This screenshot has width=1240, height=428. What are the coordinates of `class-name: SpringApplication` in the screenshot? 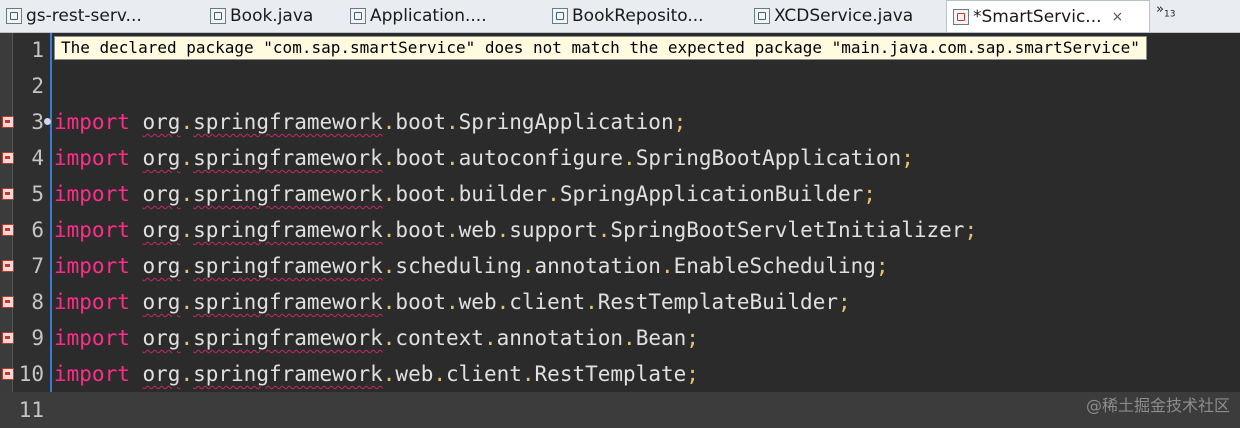 It's located at (566, 122).